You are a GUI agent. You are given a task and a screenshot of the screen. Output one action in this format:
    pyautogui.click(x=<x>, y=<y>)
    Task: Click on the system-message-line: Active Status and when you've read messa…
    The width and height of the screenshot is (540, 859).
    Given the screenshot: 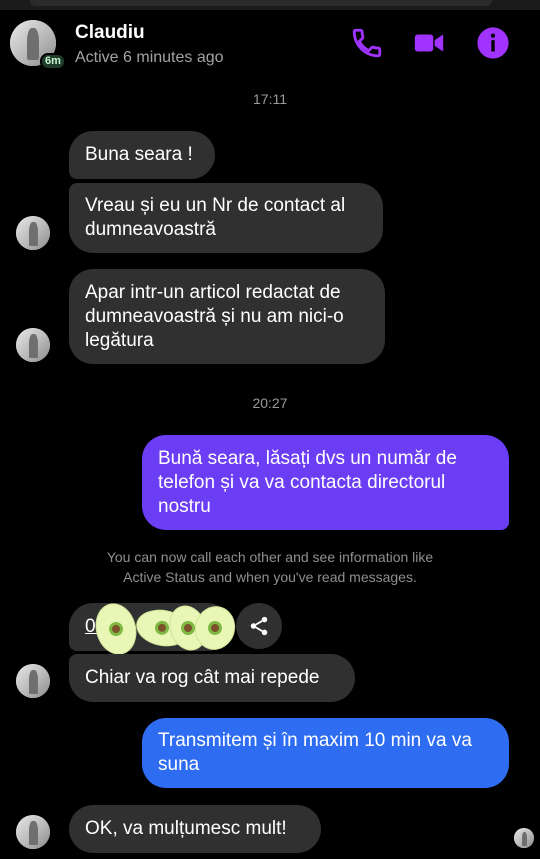 What is the action you would take?
    pyautogui.click(x=270, y=577)
    